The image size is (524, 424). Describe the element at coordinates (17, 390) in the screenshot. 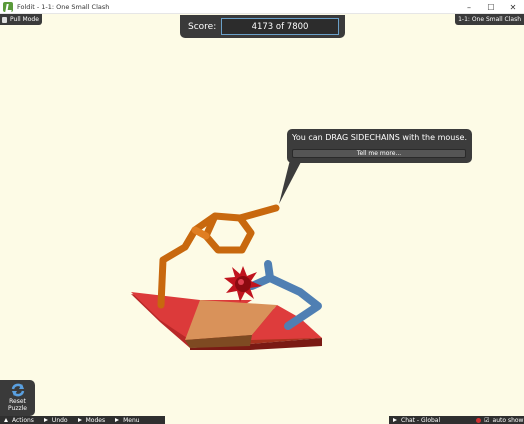

I see `reset-icon` at that location.